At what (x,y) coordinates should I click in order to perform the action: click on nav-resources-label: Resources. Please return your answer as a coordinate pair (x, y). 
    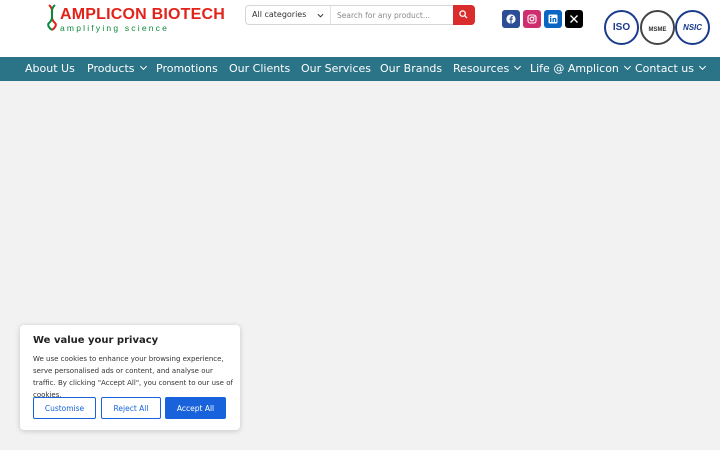
    Looking at the image, I should click on (481, 68).